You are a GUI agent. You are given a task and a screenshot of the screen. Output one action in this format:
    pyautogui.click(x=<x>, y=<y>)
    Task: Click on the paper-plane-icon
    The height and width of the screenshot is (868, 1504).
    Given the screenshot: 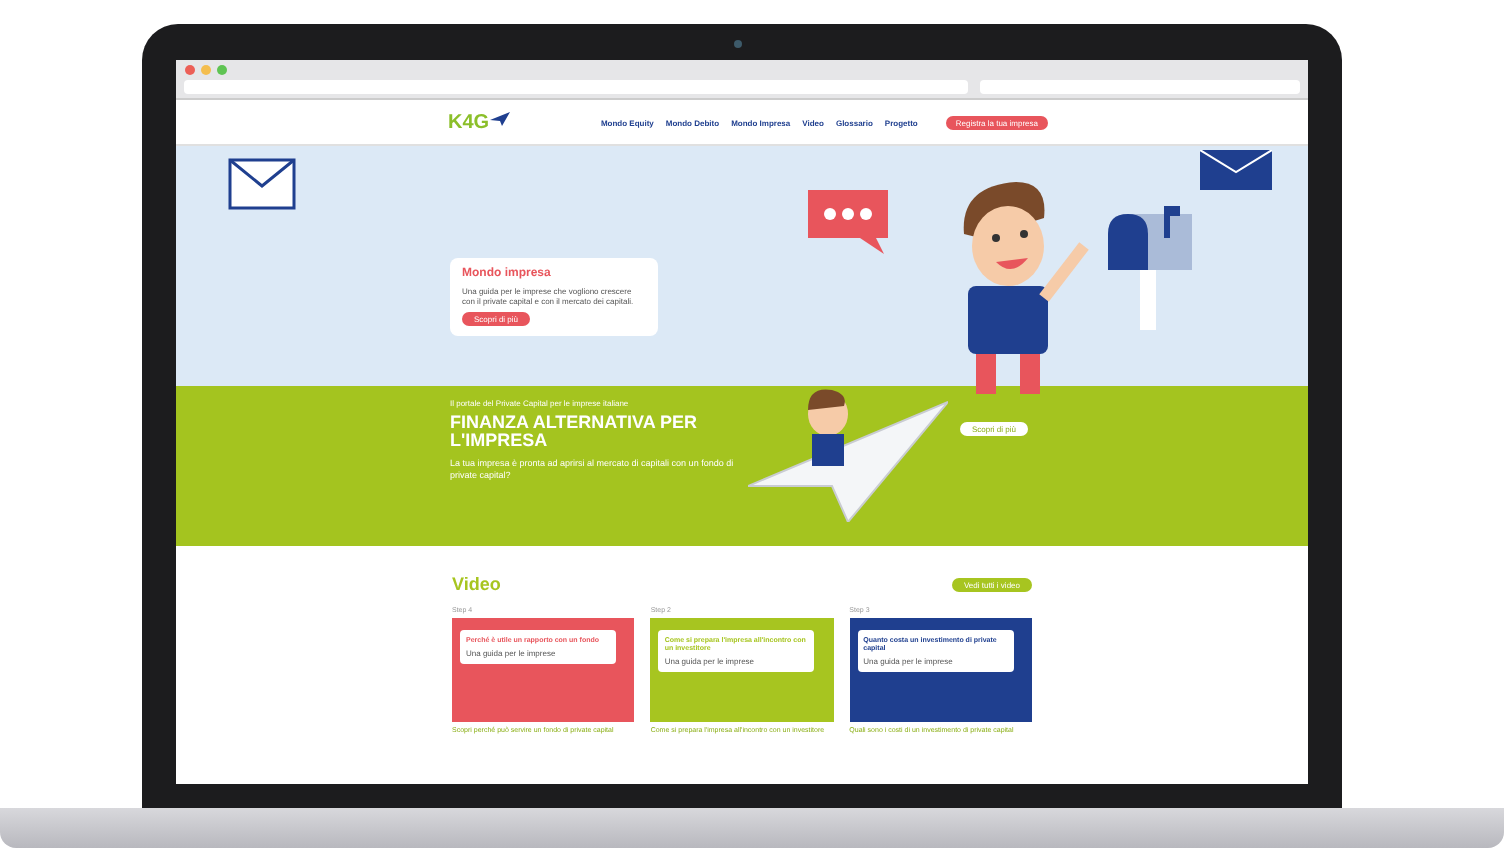 What is the action you would take?
    pyautogui.click(x=499, y=118)
    